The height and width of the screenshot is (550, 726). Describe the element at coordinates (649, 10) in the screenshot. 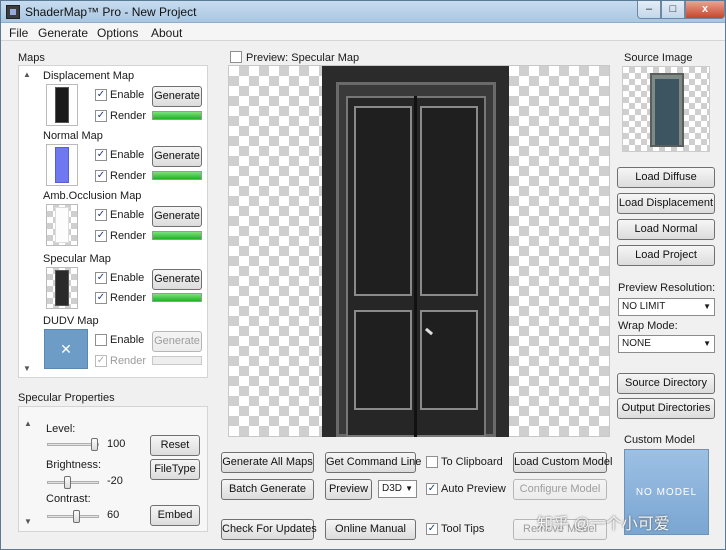

I see `minimize-button: –` at that location.